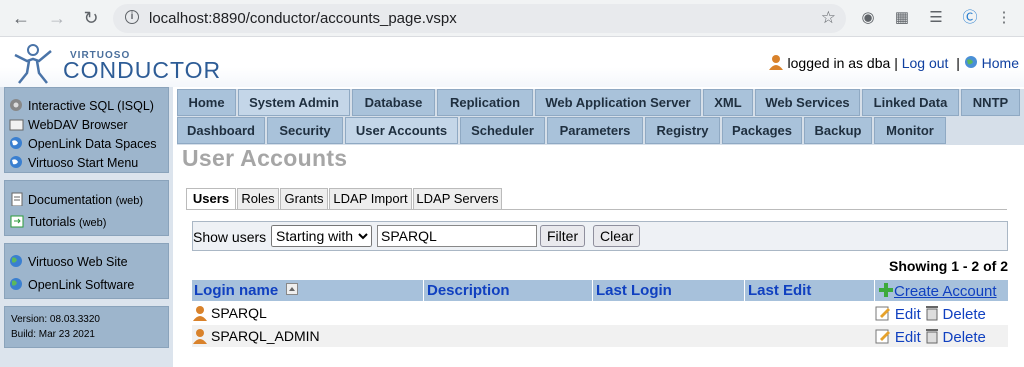 Image resolution: width=1024 pixels, height=367 pixels. I want to click on media-playlist-icon: ☰, so click(936, 18).